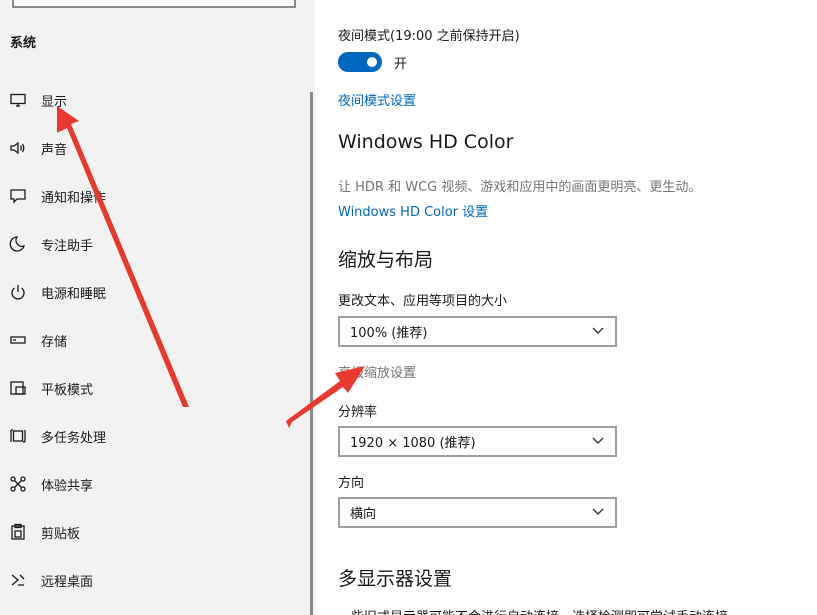 The height and width of the screenshot is (615, 817). Describe the element at coordinates (401, 64) in the screenshot. I see `toggle-state-label: 开` at that location.